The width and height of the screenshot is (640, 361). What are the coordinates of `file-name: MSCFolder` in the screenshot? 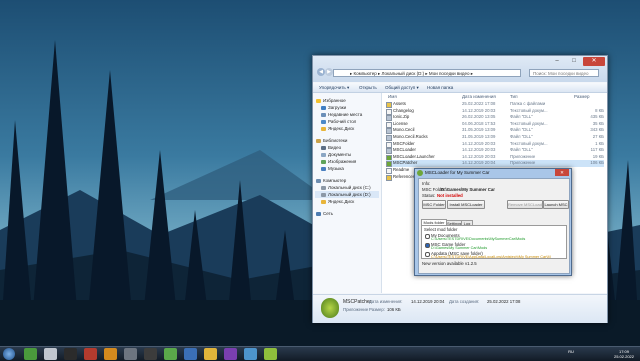 It's located at (404, 143).